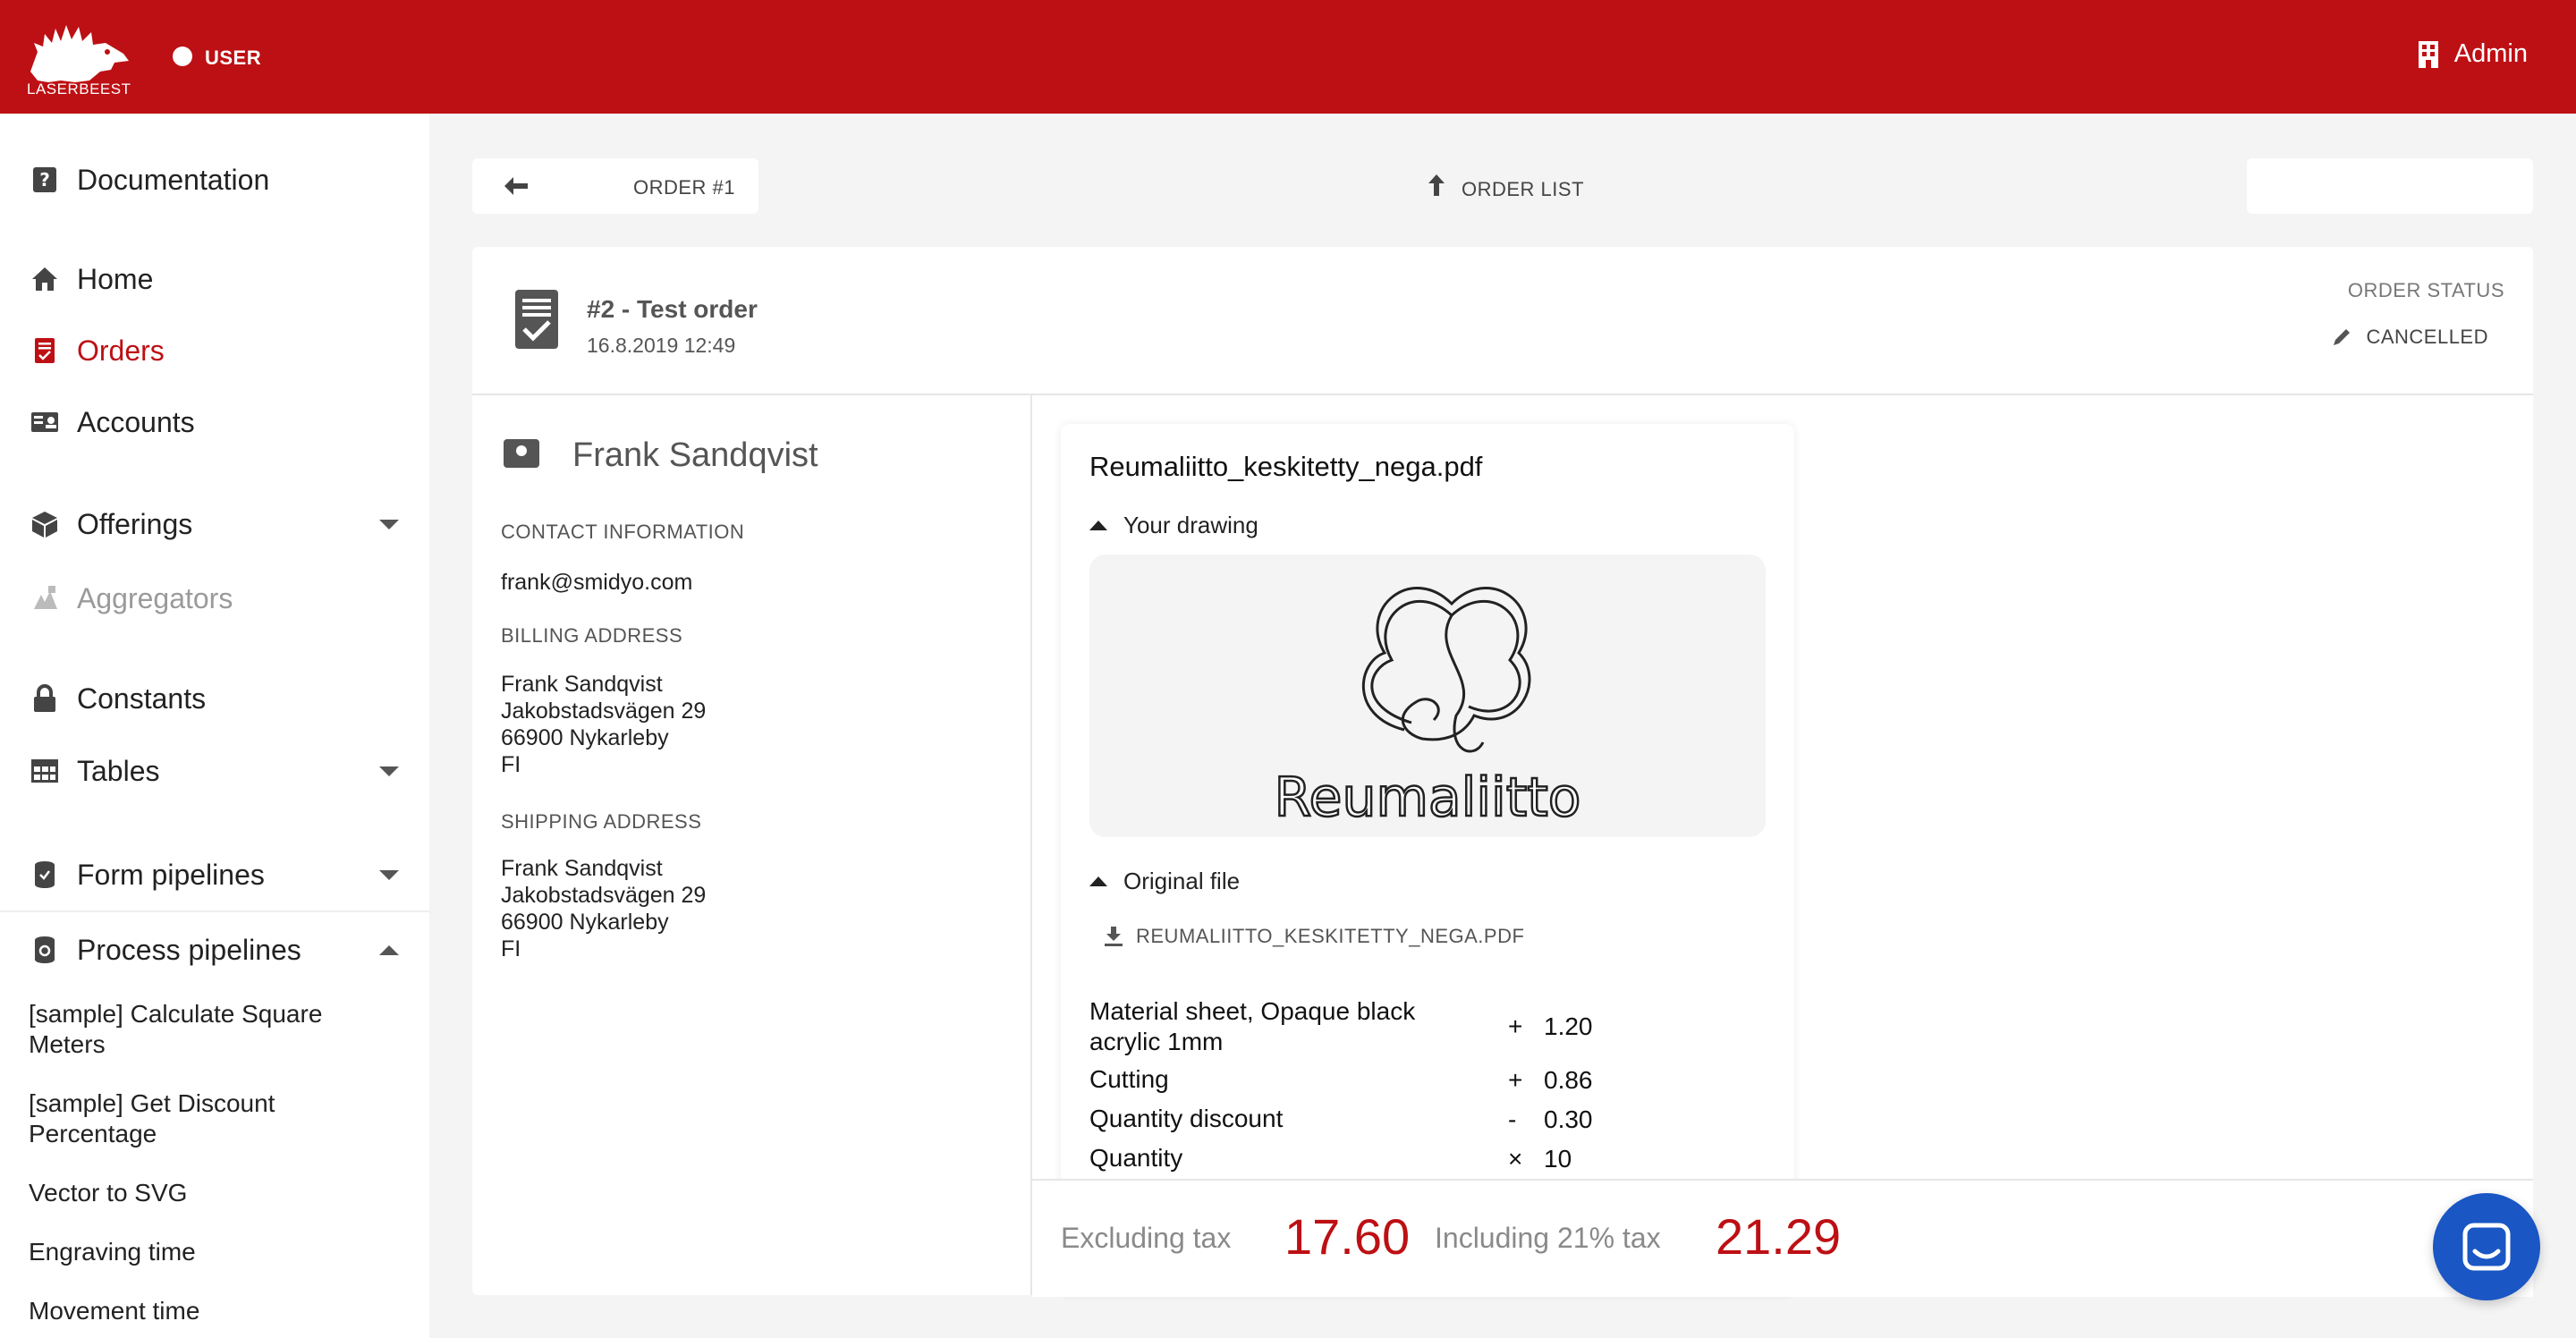 The image size is (2576, 1338). What do you see at coordinates (121, 350) in the screenshot?
I see `sidebar-item-label: Orders` at bounding box center [121, 350].